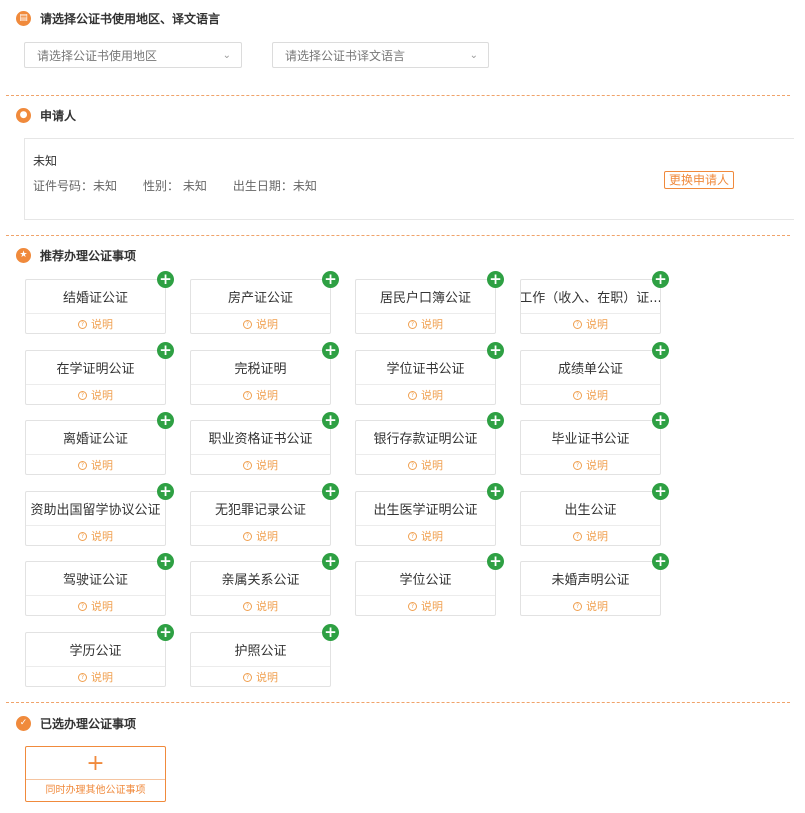  Describe the element at coordinates (594, 584) in the screenshot. I see `recommended-item-card: 未婚声明公证? 说明 +` at that location.